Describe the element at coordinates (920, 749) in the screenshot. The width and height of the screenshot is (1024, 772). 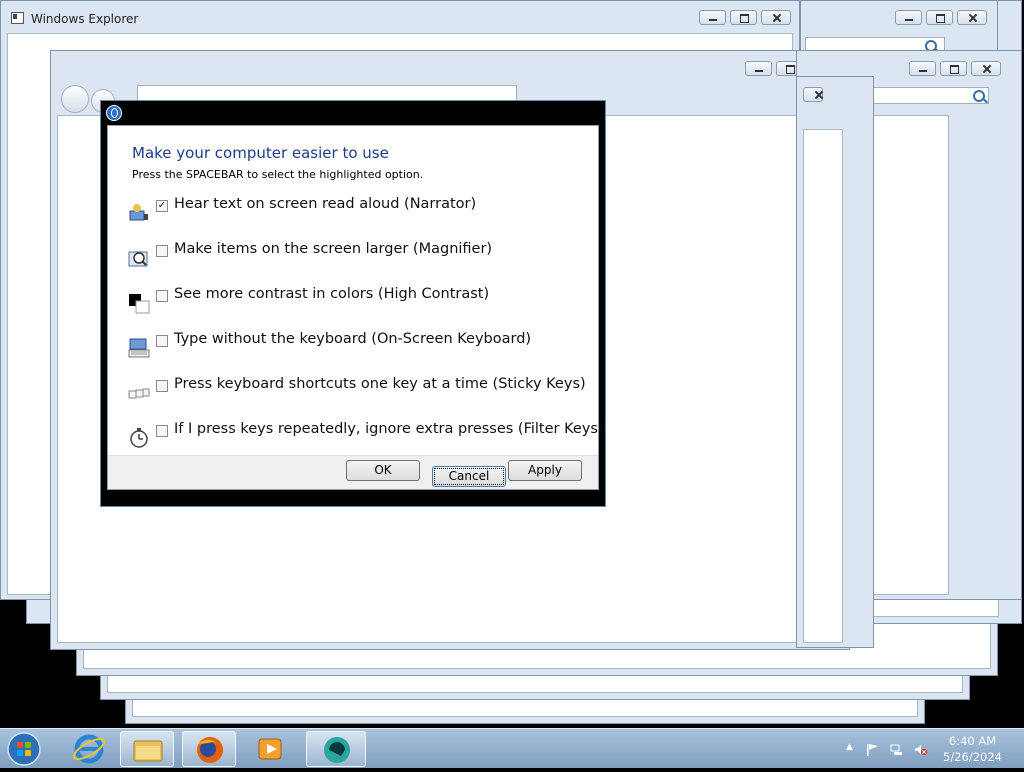
I see `volume-muted-icon` at that location.